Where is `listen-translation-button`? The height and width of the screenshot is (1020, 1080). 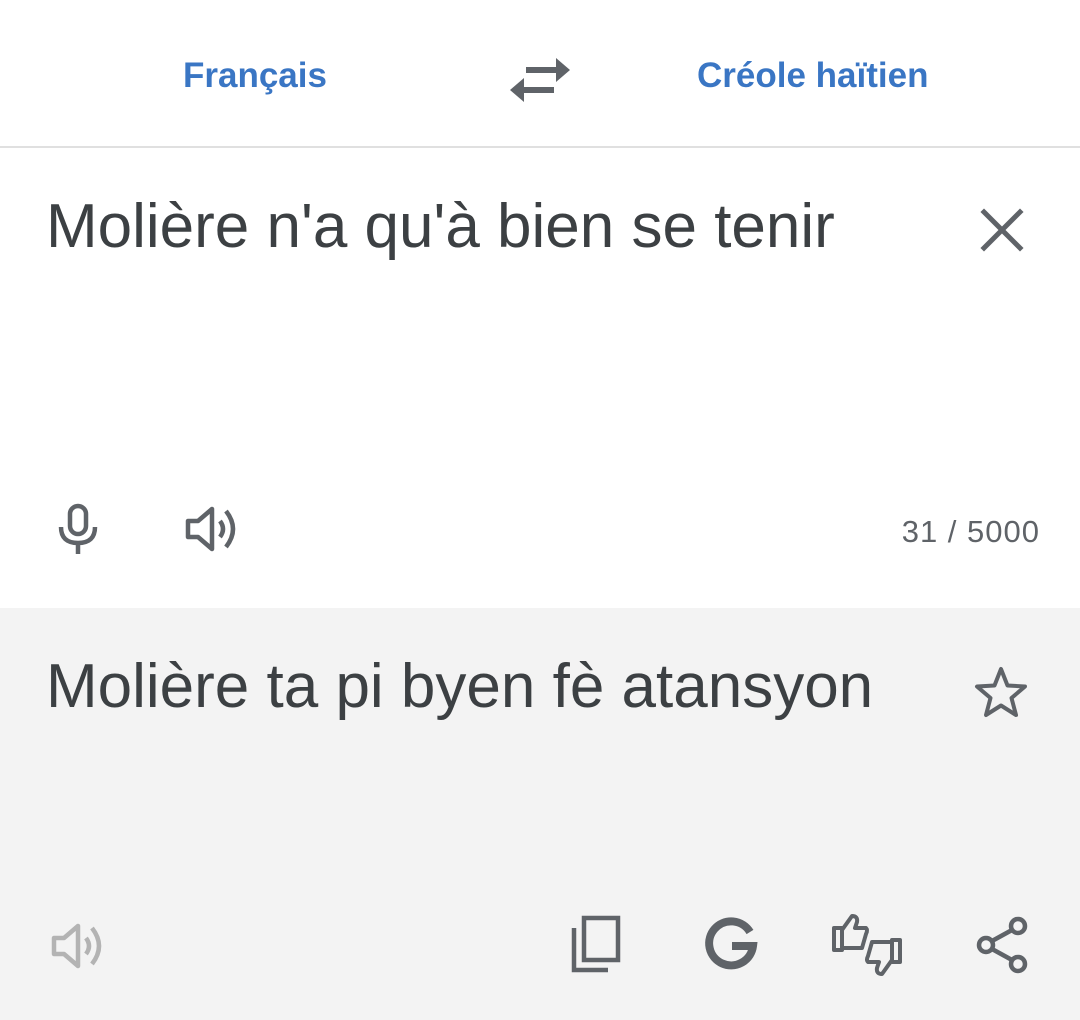 listen-translation-button is located at coordinates (80, 946).